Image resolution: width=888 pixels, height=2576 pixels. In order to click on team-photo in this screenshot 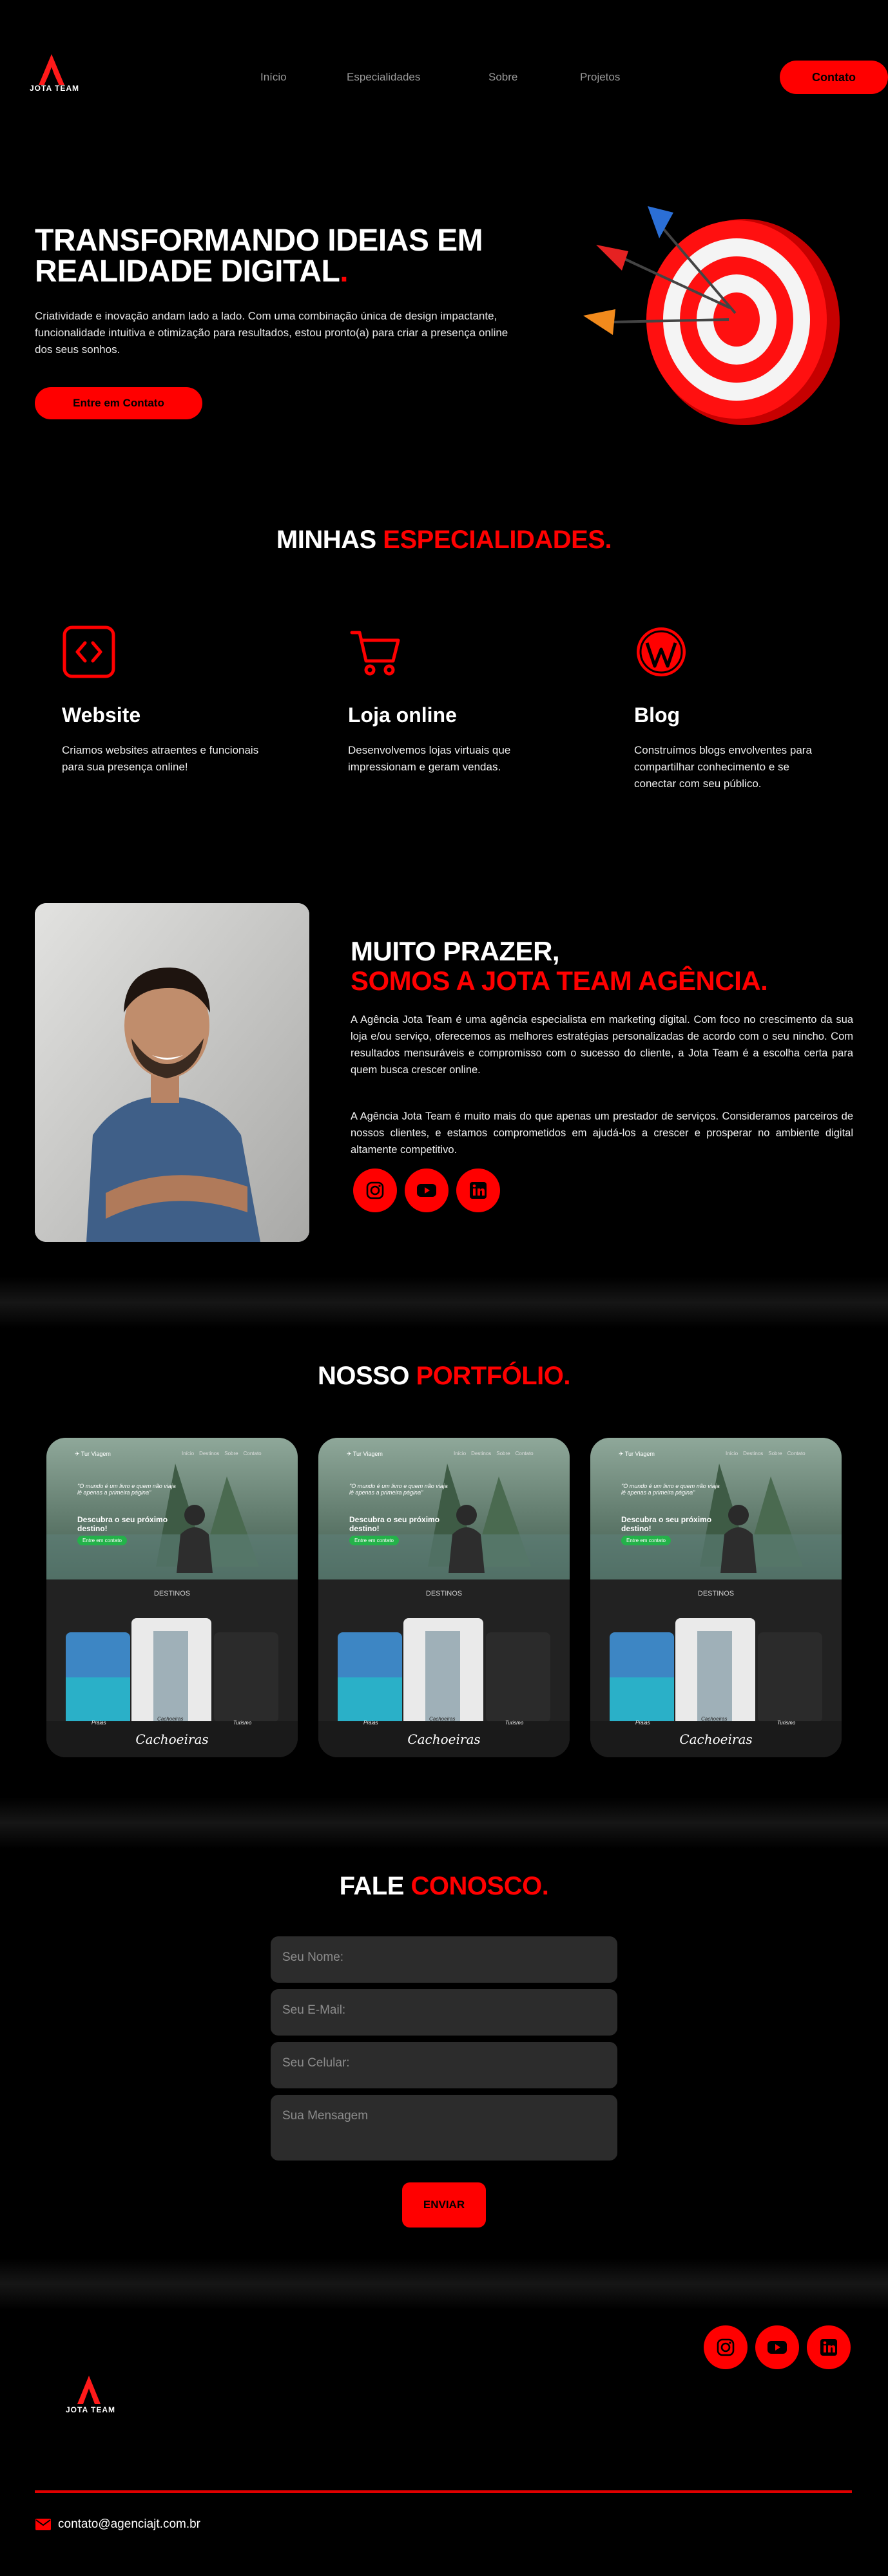, I will do `click(172, 1072)`.